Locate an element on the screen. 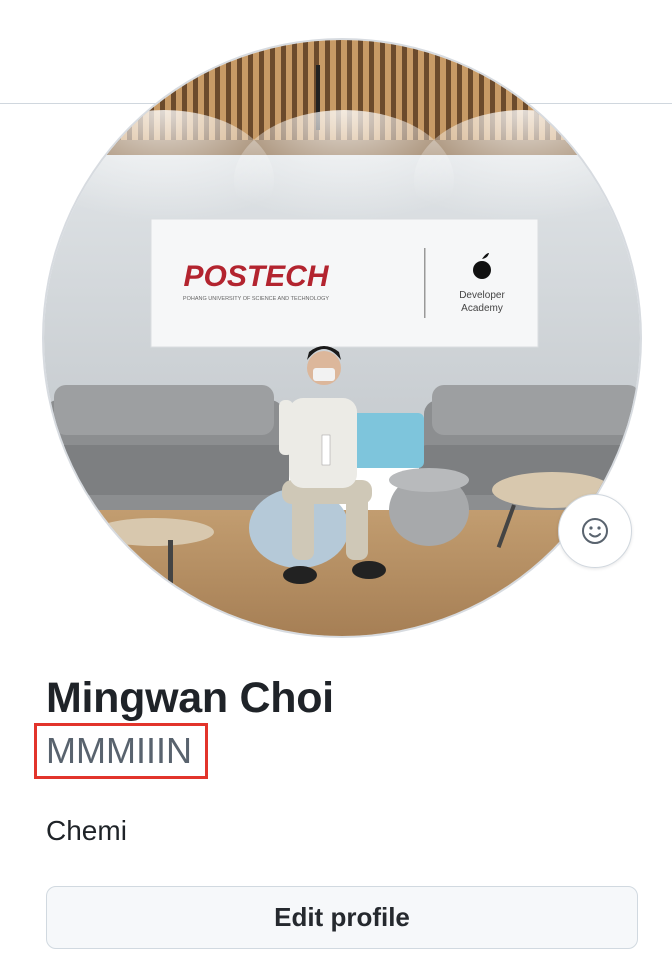 This screenshot has height=972, width=672. profile-username: MMMIIIN is located at coordinates (119, 750).